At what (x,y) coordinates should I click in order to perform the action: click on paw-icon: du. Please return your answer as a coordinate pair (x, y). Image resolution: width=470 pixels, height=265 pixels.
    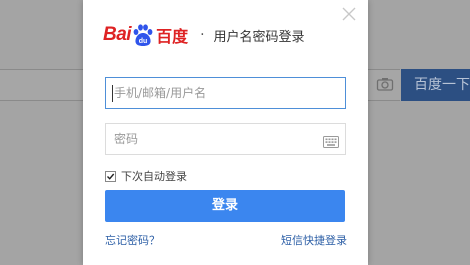
    Looking at the image, I should click on (143, 35).